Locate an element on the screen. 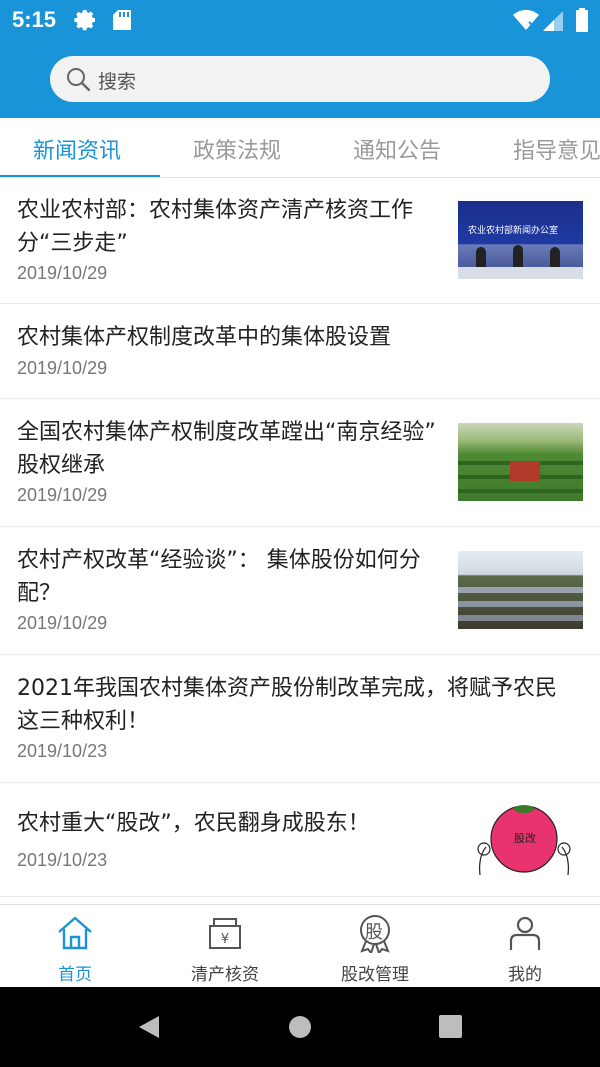 Image resolution: width=600 pixels, height=1067 pixels. news-title-line: 全国农村集体产权制度改革蹚出“南京经验” is located at coordinates (226, 432).